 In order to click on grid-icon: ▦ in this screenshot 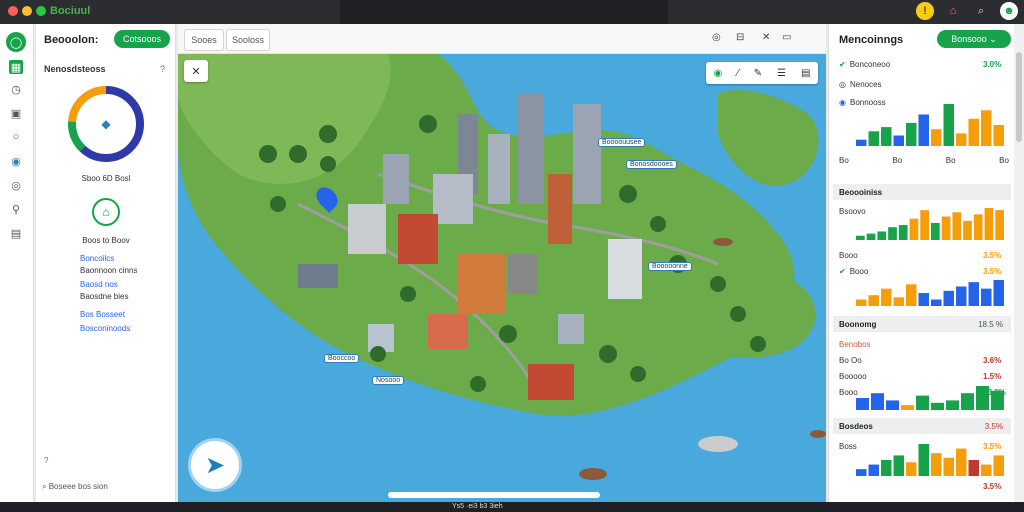, I will do `click(16, 67)`.